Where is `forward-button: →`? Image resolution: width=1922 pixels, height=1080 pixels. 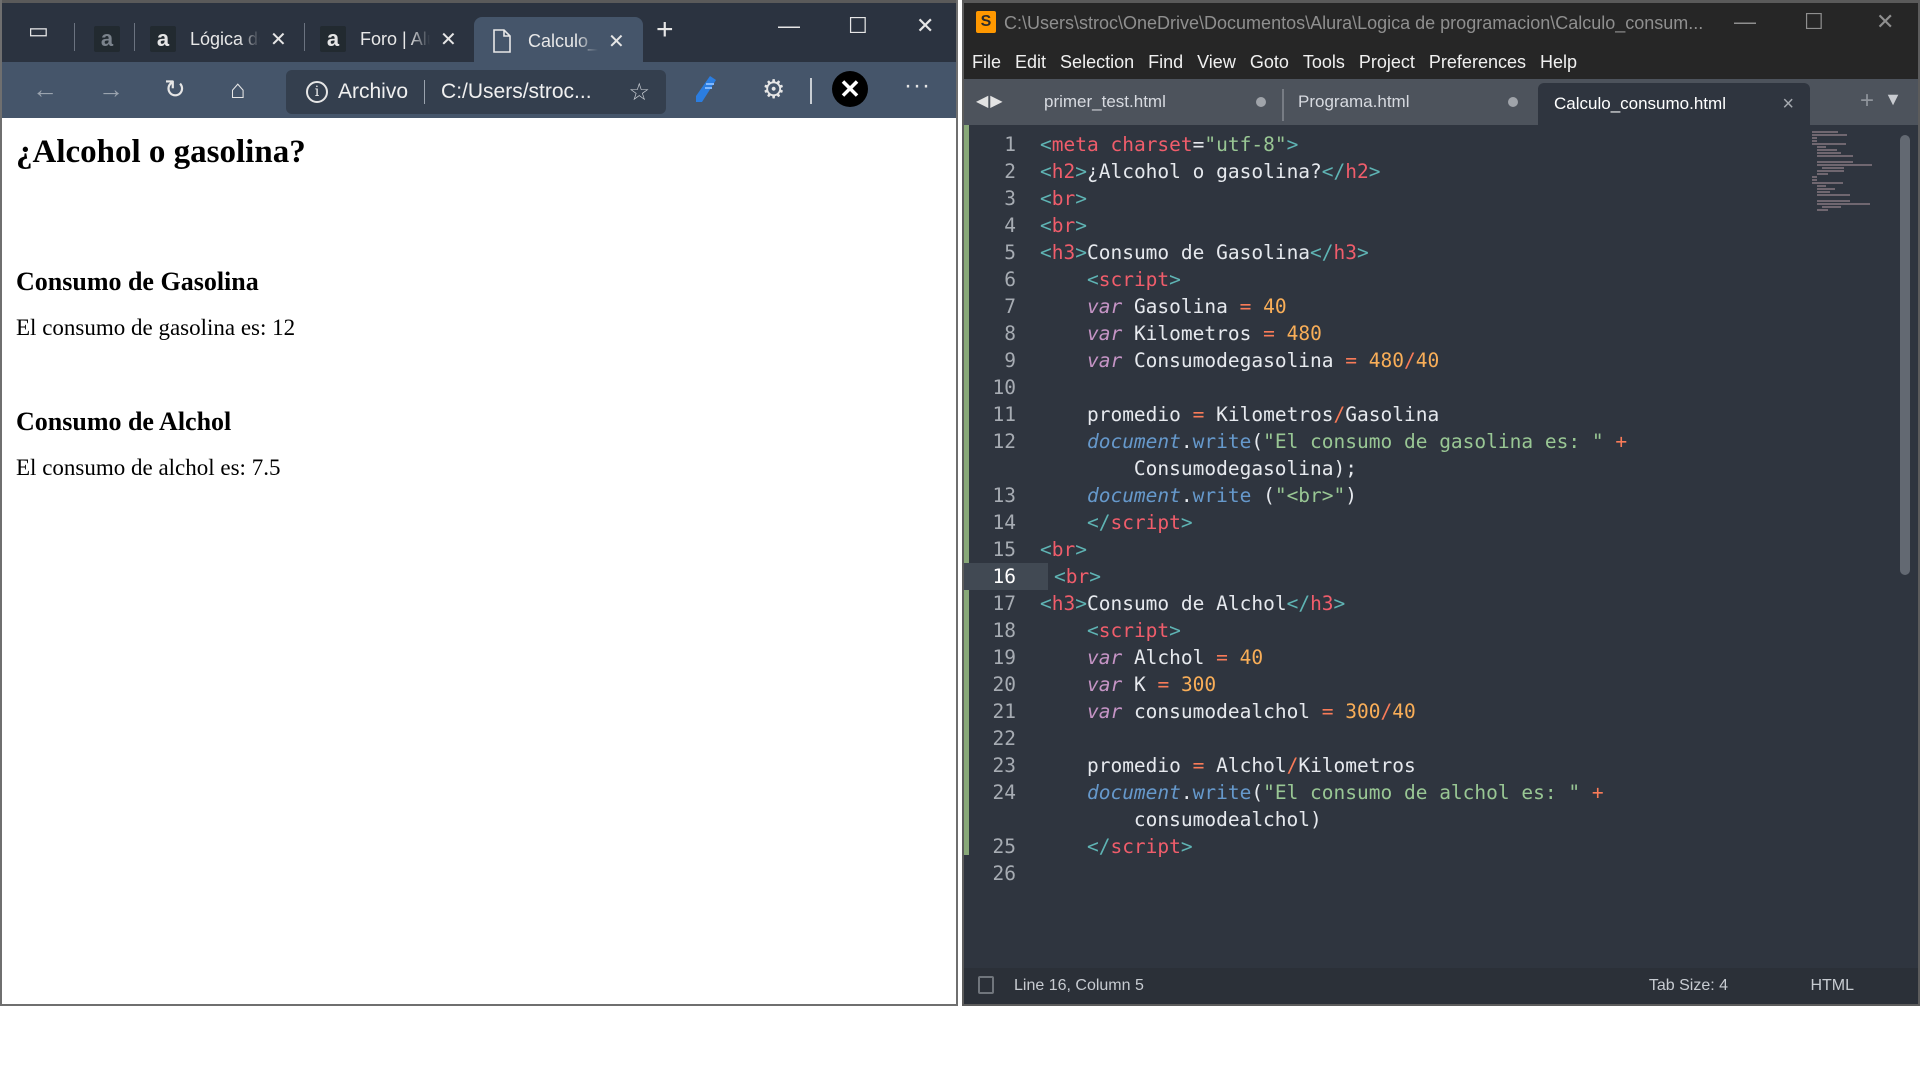 forward-button: → is located at coordinates (111, 89).